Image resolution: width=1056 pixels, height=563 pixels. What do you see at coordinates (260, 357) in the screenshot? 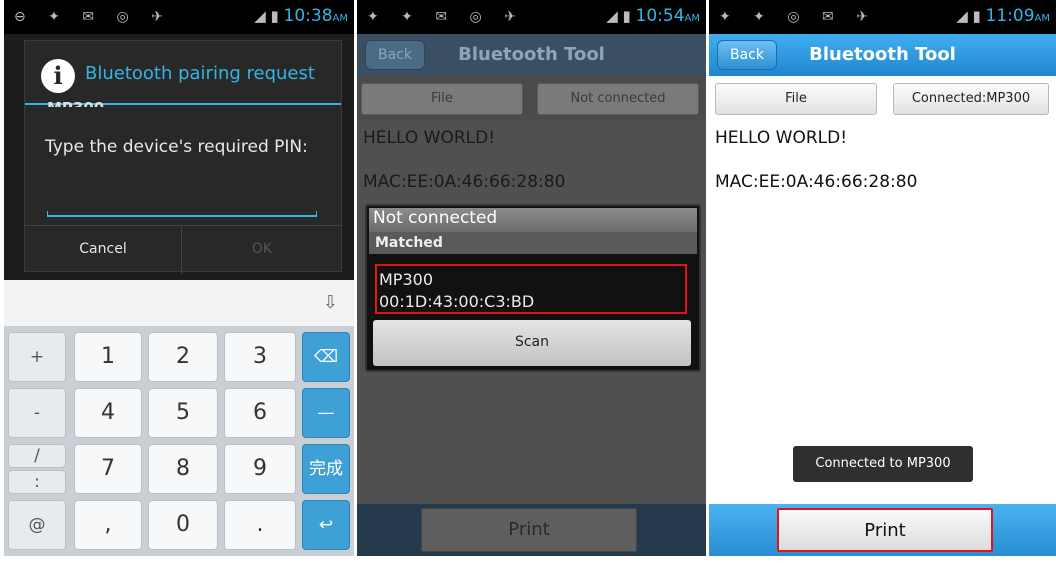
I see `key-4: 3` at bounding box center [260, 357].